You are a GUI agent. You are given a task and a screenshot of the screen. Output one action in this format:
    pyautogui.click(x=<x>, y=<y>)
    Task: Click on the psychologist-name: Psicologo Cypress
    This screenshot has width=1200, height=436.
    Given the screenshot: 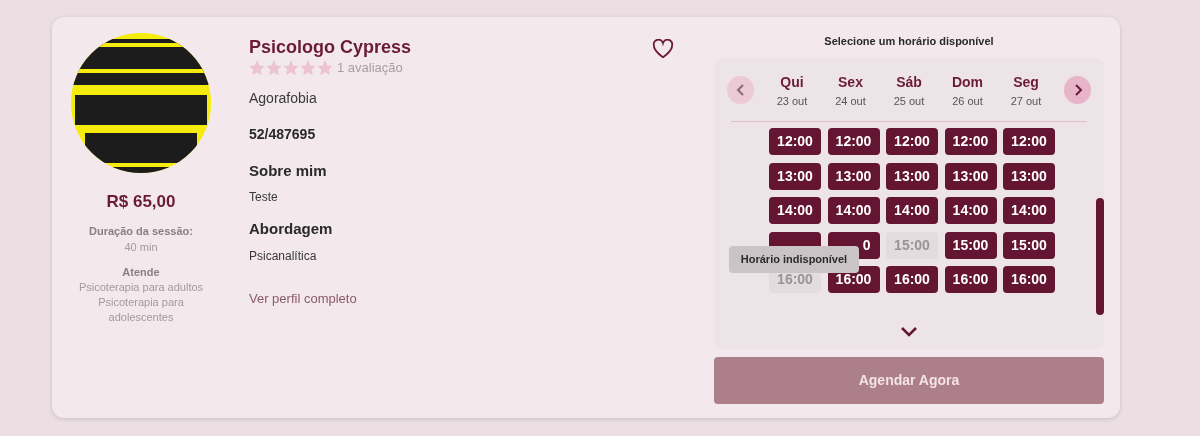 What is the action you would take?
    pyautogui.click(x=330, y=47)
    